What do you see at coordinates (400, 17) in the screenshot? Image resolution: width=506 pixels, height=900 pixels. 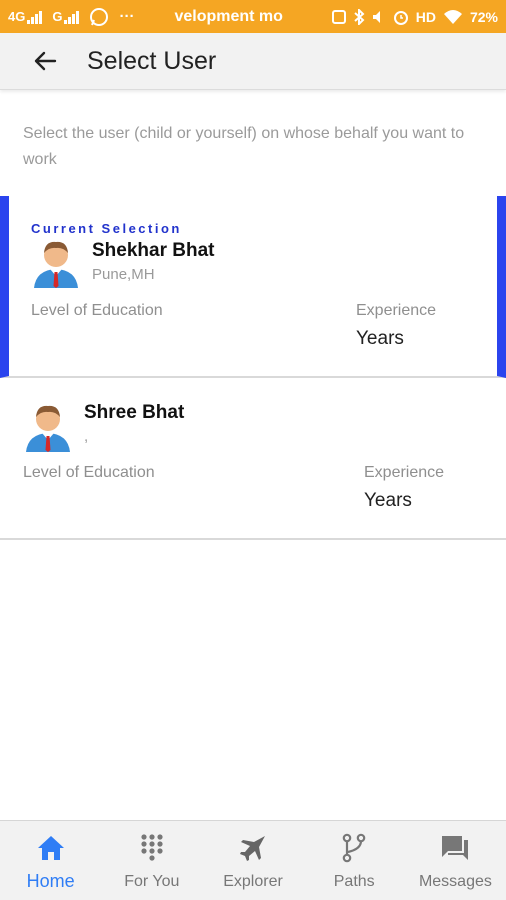 I see `alarm-icon` at bounding box center [400, 17].